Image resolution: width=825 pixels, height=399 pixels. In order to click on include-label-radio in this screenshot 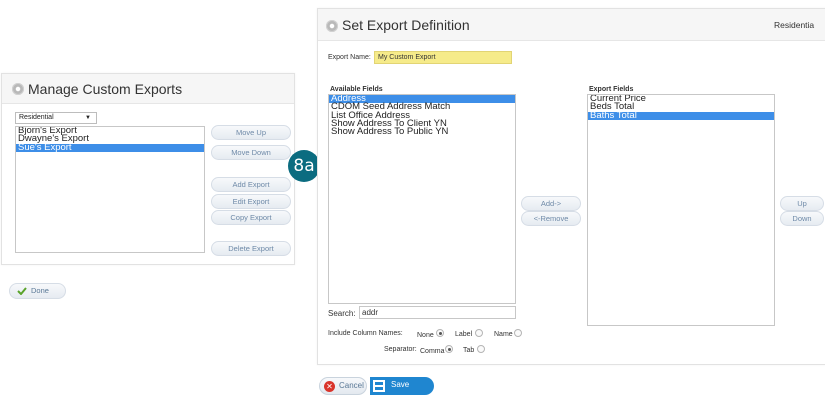, I will do `click(479, 333)`.